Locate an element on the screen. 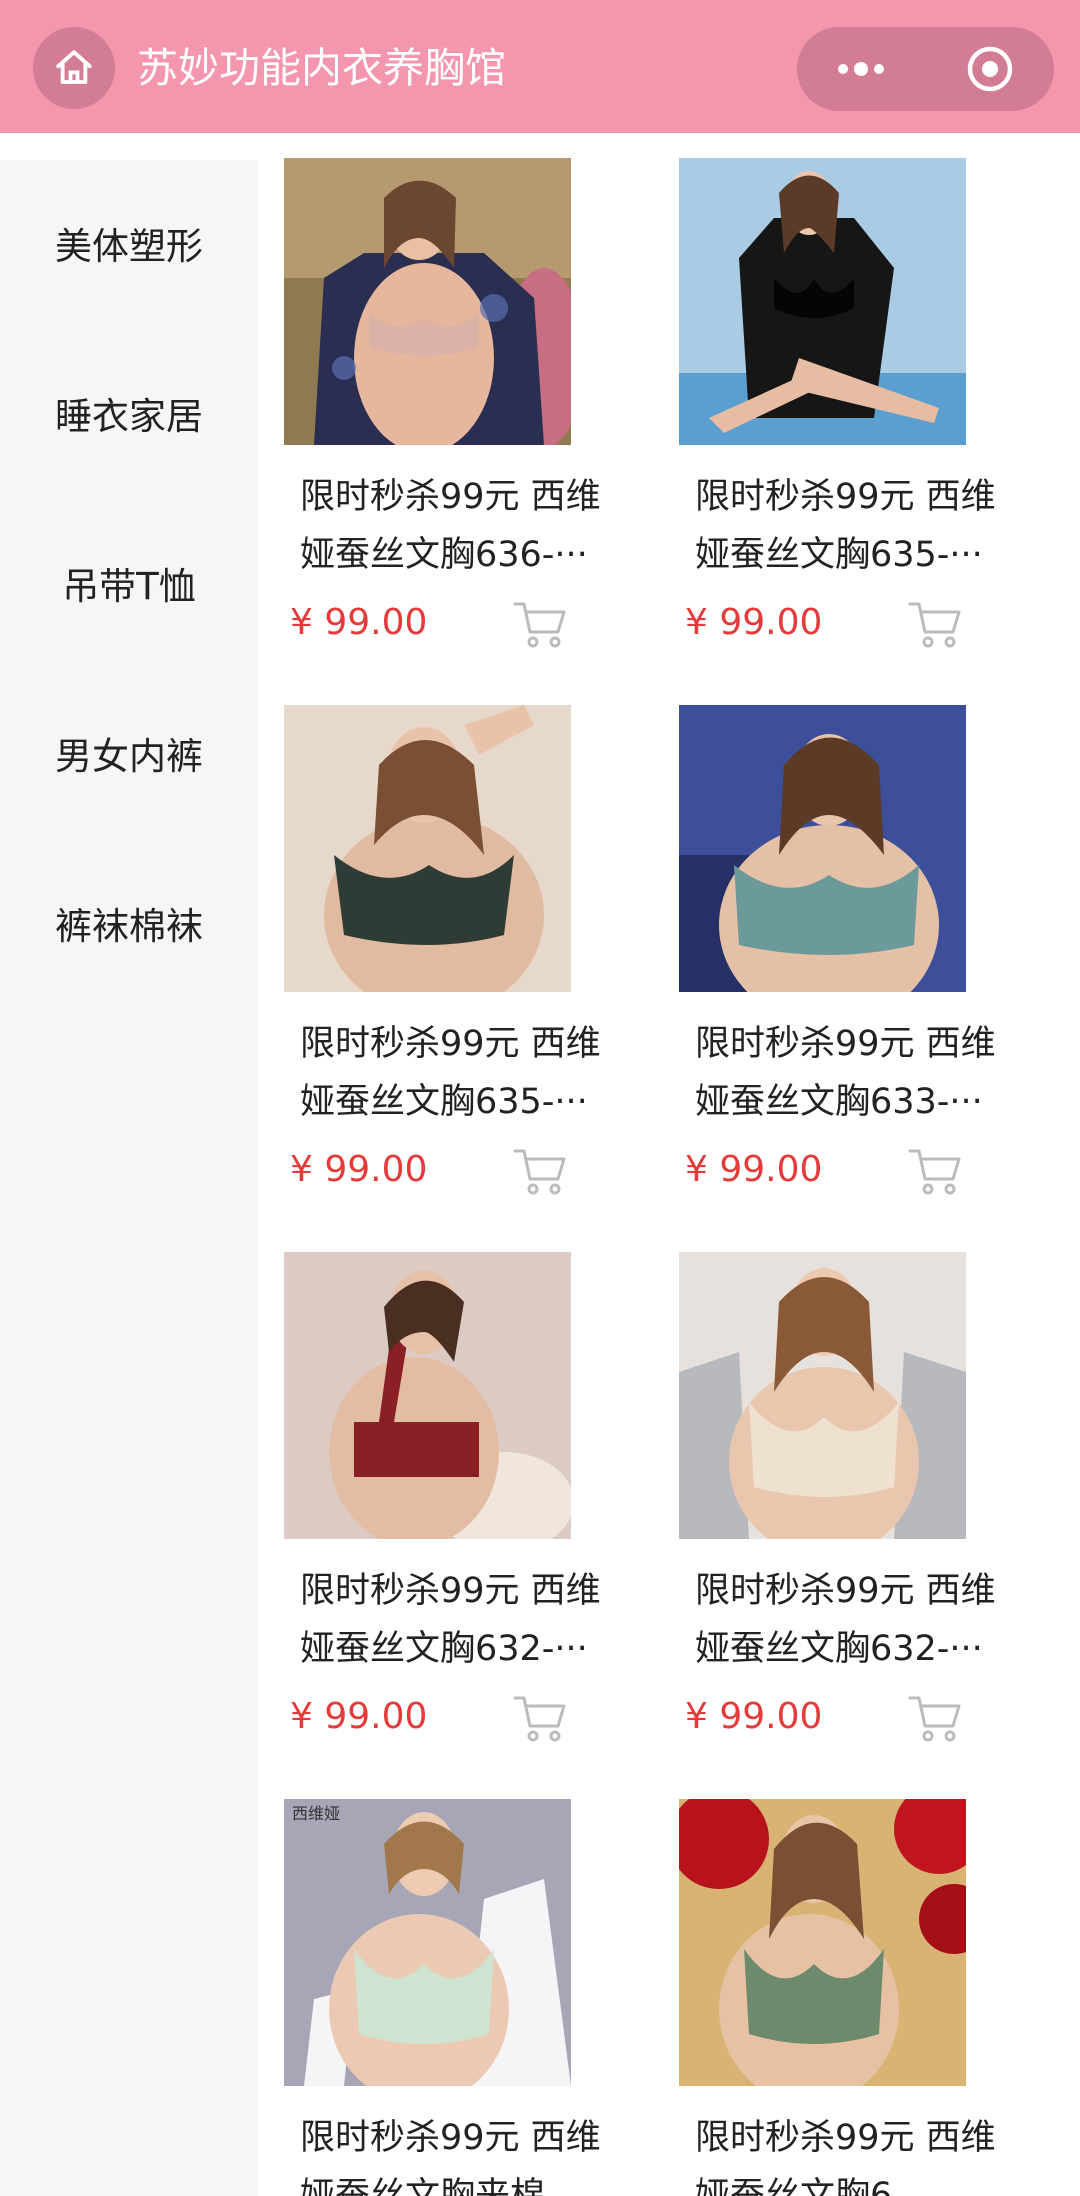 Image resolution: width=1080 pixels, height=2196 pixels. more-dots-icon is located at coordinates (861, 69).